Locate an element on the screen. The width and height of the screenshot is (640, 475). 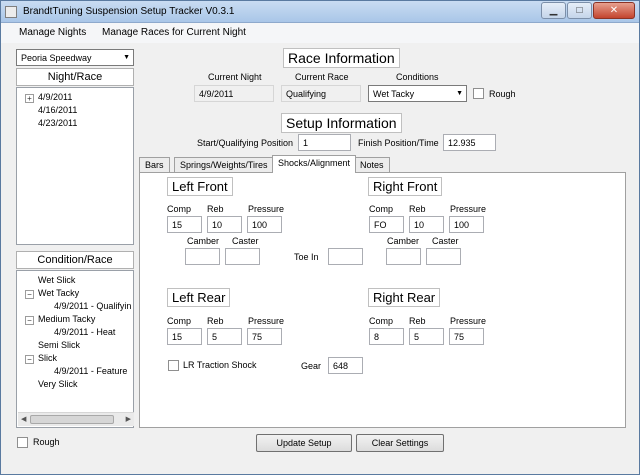
lr-reb-label: Reb is located at coordinates (215, 321).